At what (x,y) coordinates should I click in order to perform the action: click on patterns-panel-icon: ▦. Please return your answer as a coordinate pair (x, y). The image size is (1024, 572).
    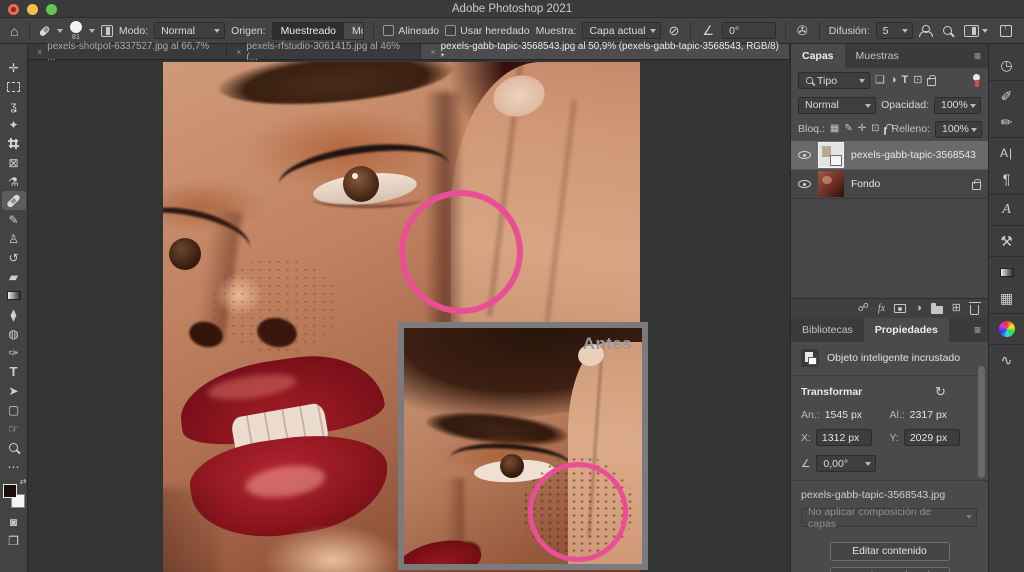
    Looking at the image, I should click on (1007, 298).